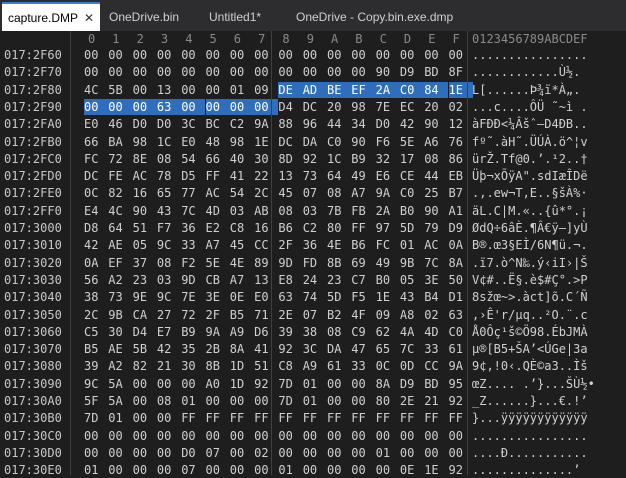 This screenshot has height=478, width=626. I want to click on hex-byte: E4, so click(93, 211).